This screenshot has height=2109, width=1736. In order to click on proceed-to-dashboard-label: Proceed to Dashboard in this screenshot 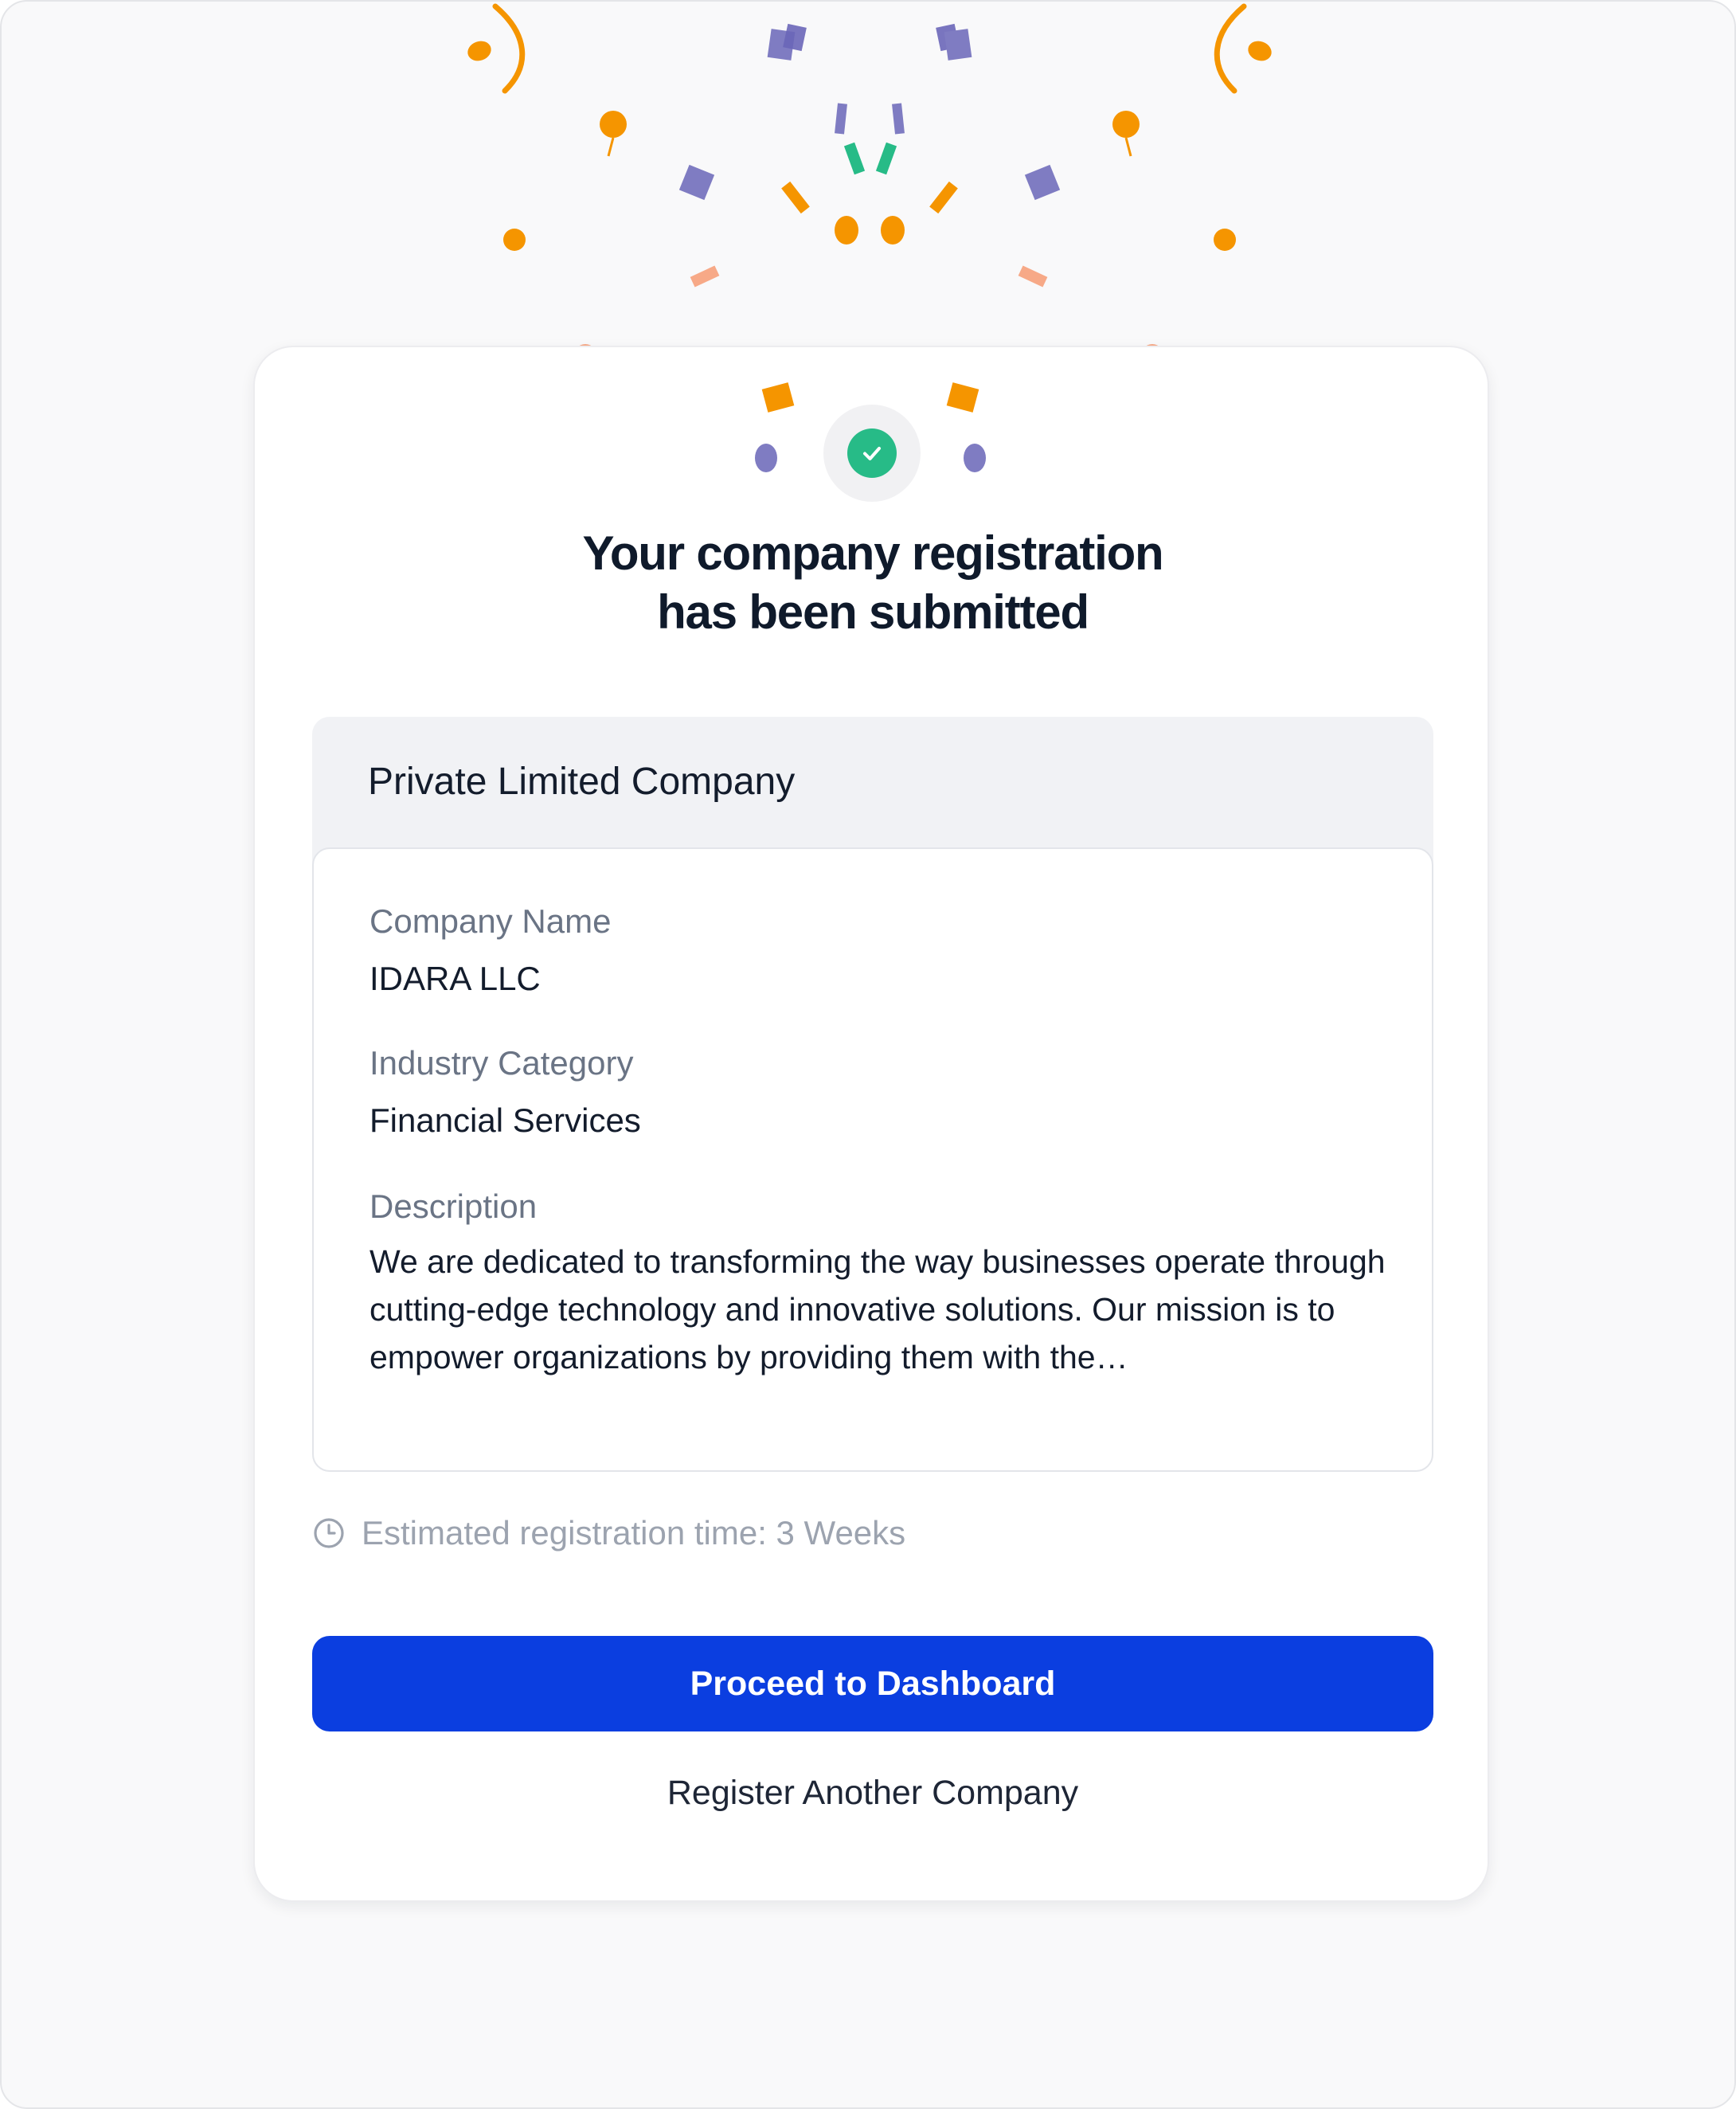, I will do `click(873, 1683)`.